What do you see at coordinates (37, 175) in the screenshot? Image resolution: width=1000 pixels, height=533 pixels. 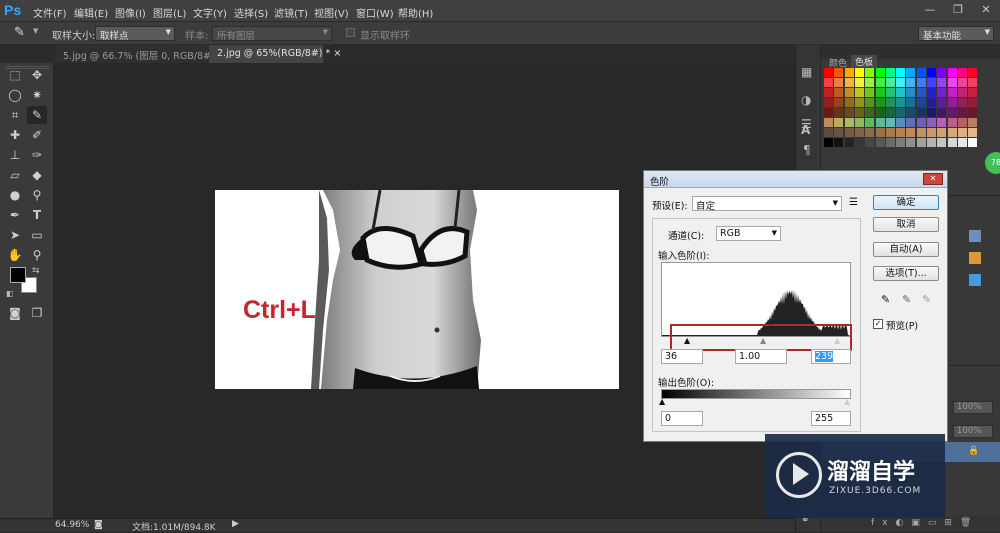 I see `paint-bucket-tool-icon: ◆` at bounding box center [37, 175].